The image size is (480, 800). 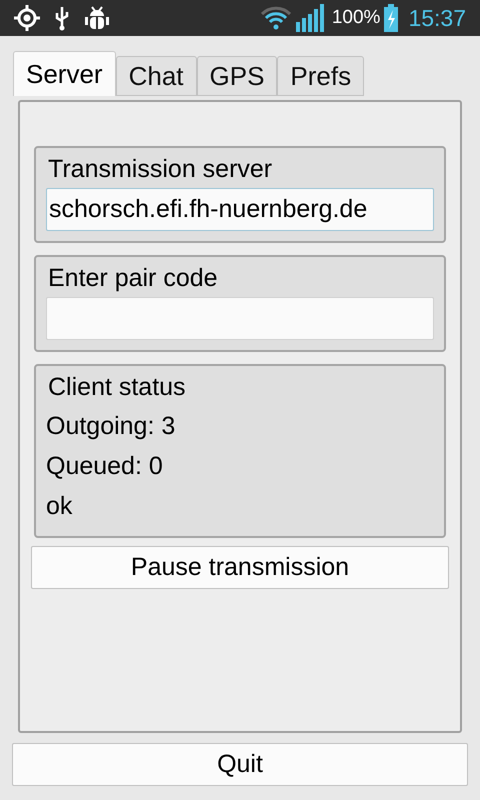 What do you see at coordinates (60, 506) in the screenshot?
I see `status-line: ok` at bounding box center [60, 506].